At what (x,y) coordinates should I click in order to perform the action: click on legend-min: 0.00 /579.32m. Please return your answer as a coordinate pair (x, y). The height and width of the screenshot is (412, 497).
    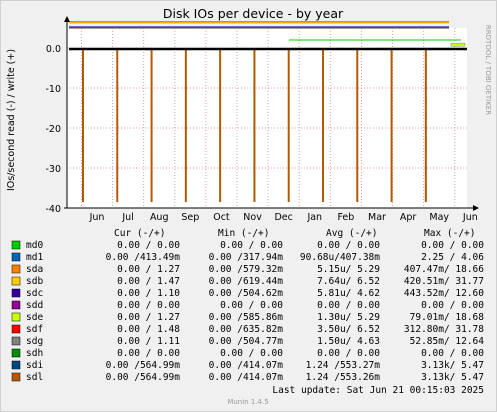
    Looking at the image, I should click on (246, 269).